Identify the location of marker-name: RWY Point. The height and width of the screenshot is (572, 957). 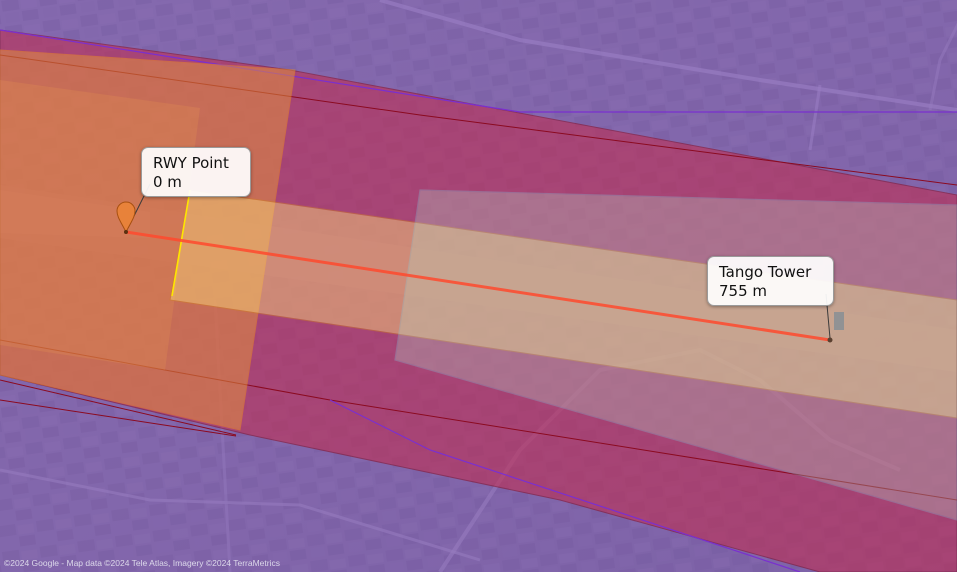
(191, 163).